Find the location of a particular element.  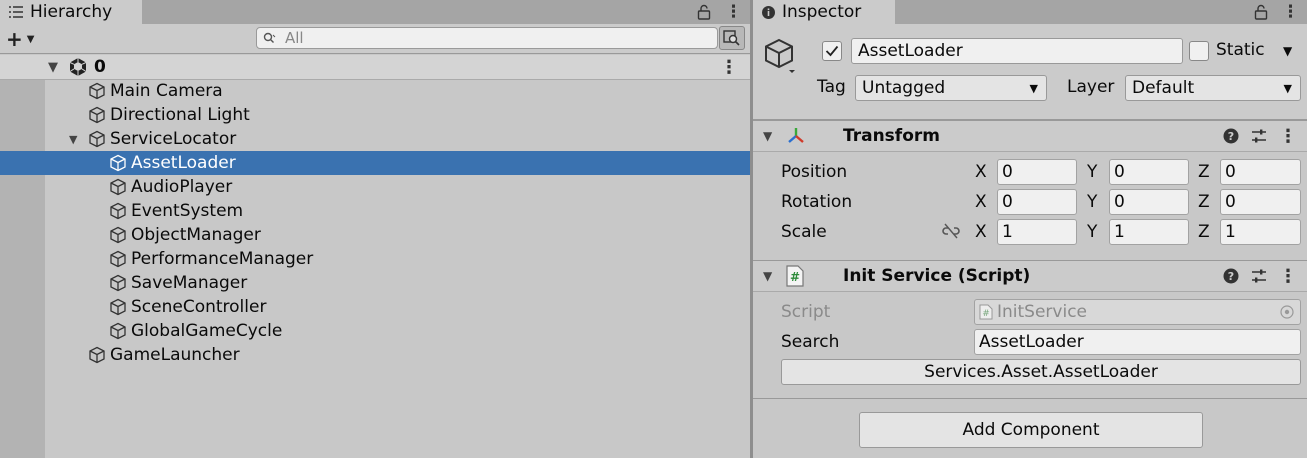

hierarchy-tab-icons: ⋮ is located at coordinates (719, 12).